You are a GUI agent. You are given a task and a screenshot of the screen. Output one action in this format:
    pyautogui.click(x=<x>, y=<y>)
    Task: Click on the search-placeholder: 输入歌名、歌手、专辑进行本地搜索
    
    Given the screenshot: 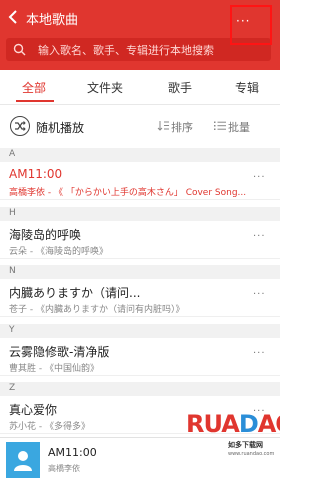 What is the action you would take?
    pyautogui.click(x=126, y=50)
    